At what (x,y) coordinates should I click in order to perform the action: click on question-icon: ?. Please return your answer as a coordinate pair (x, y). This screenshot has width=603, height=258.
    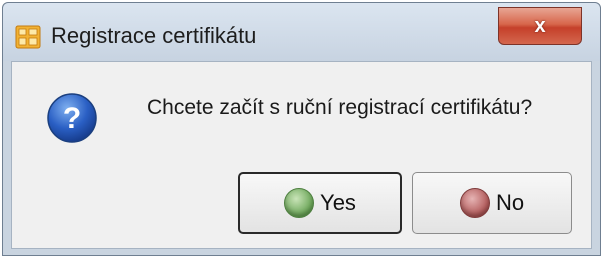
    Looking at the image, I should click on (72, 118).